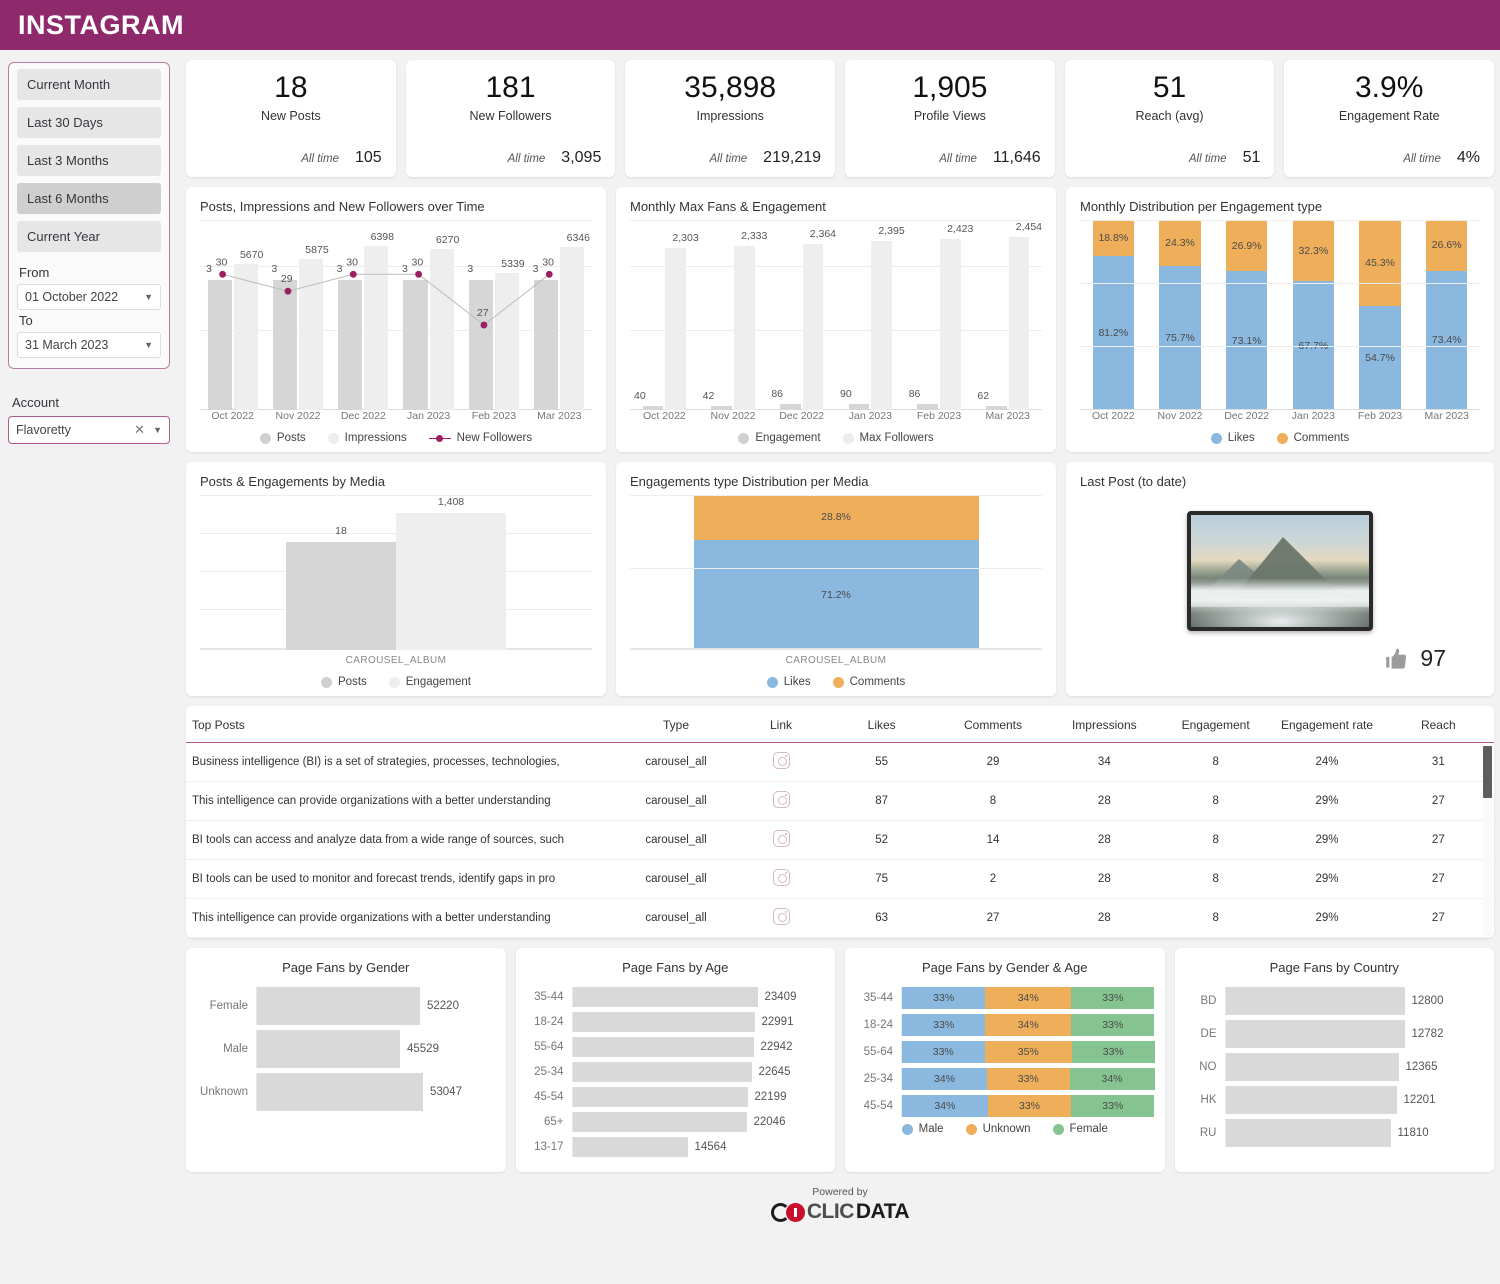  Describe the element at coordinates (781, 724) in the screenshot. I see `th-link: Link` at that location.